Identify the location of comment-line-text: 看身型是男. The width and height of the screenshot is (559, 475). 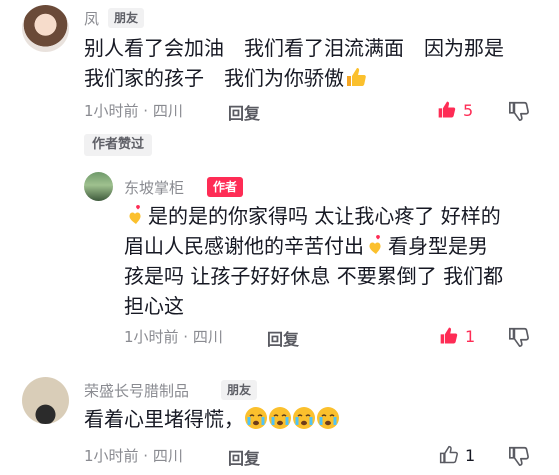
(438, 246).